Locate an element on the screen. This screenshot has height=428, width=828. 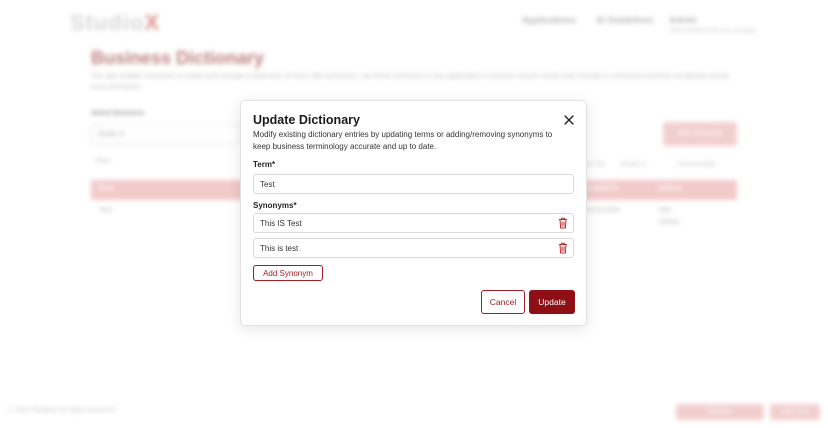
page-title: Business Dictionary is located at coordinates (178, 58).